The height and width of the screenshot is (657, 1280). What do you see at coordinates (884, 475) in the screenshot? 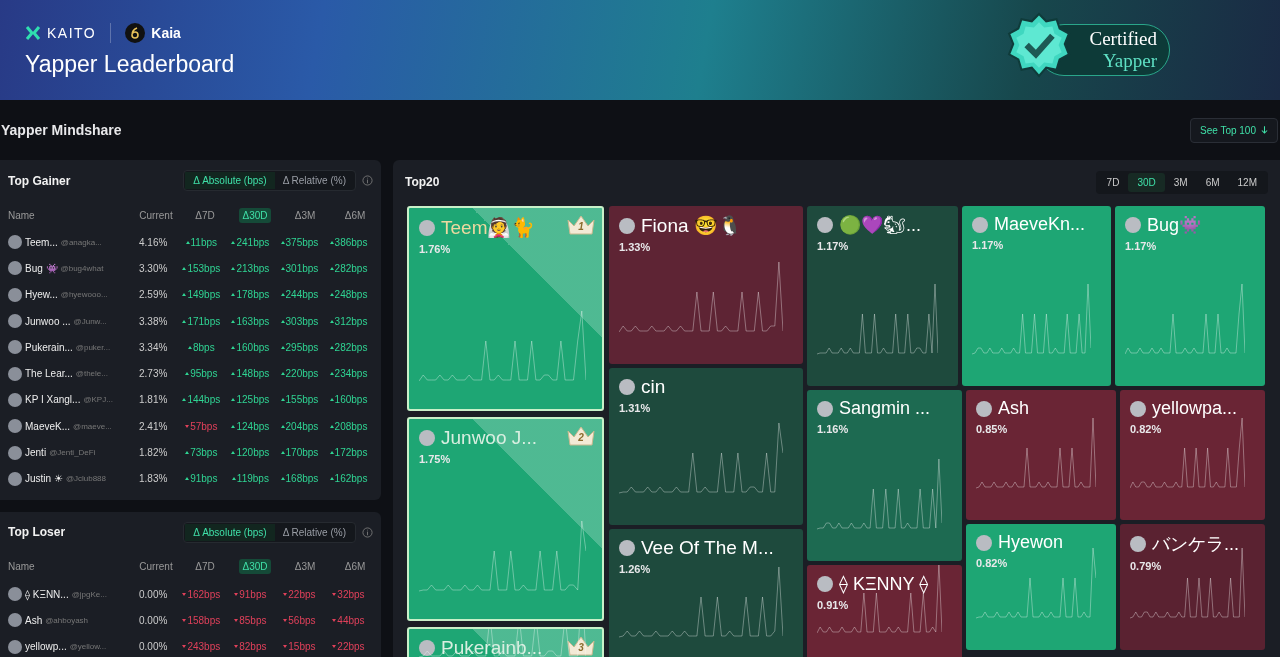
I see `treemap-tile: Sangmin ... 1.16%` at bounding box center [884, 475].